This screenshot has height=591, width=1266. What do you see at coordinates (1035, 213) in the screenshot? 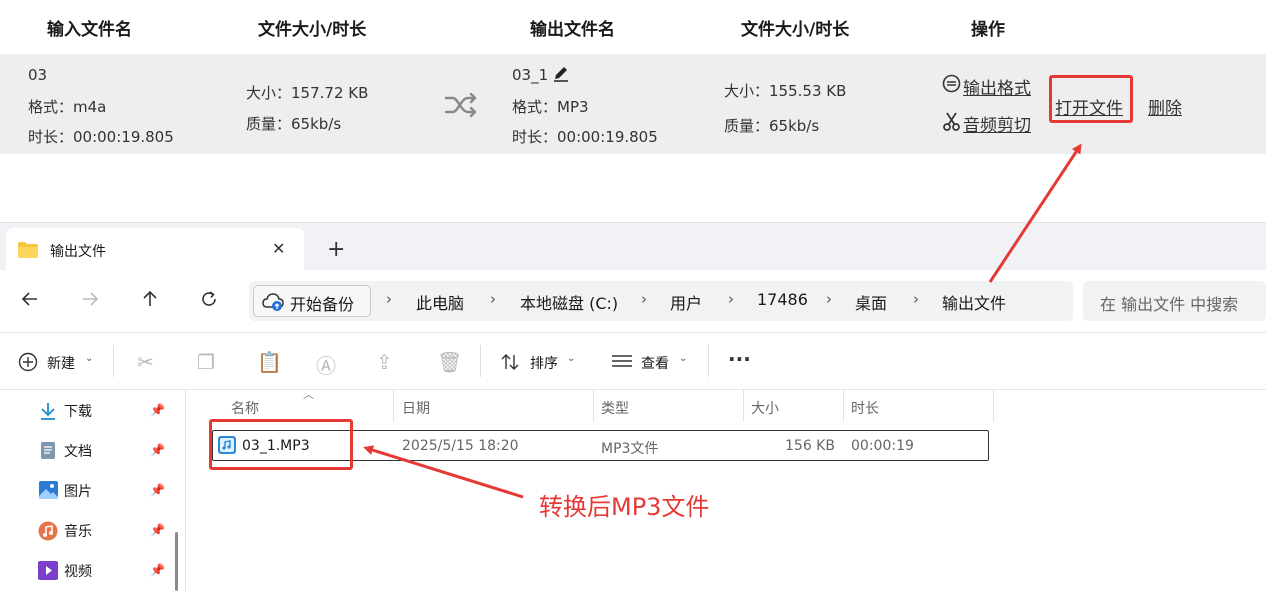
I see `arrow-to-open-file` at bounding box center [1035, 213].